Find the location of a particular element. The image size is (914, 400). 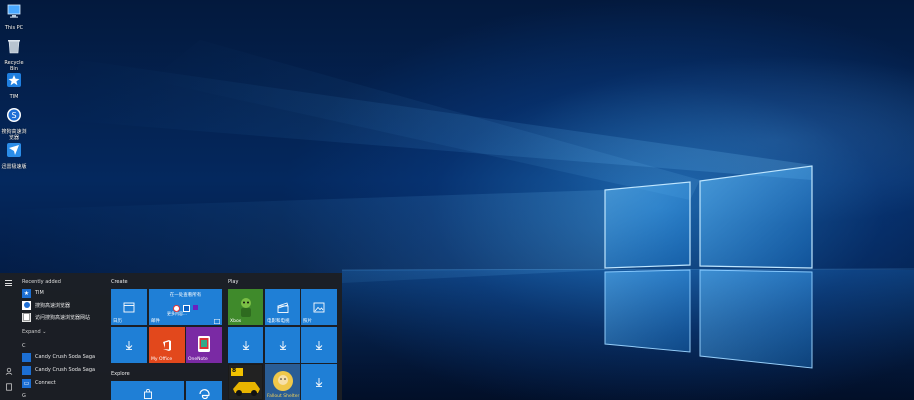

documents-icon is located at coordinates (9, 387).